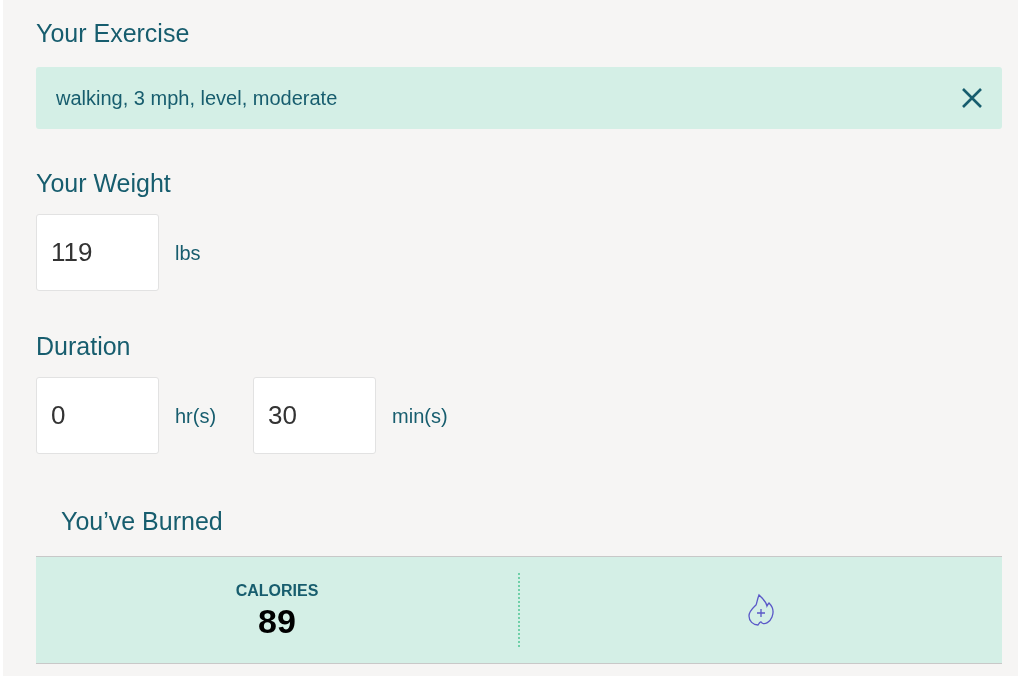 The image size is (1018, 676). I want to click on calorie-value: 89, so click(277, 622).